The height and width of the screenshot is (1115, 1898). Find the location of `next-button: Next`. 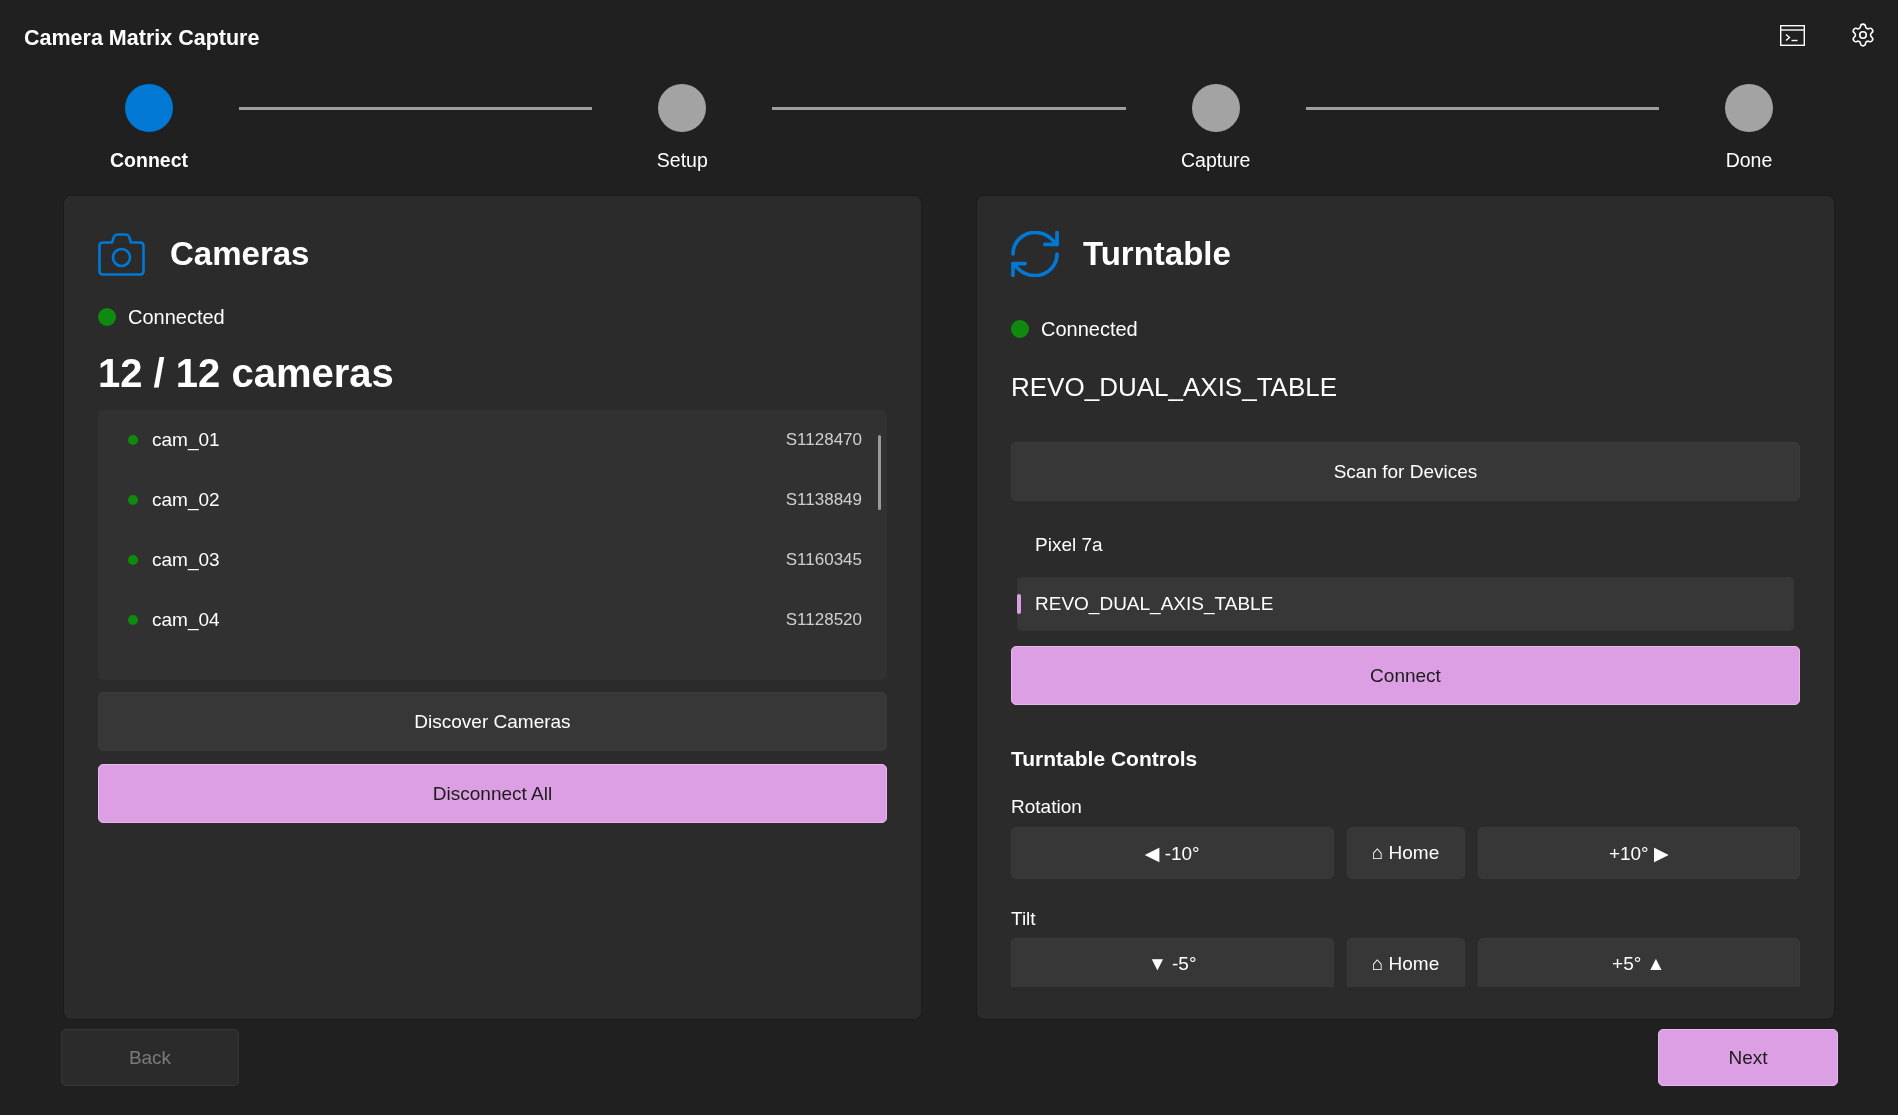

next-button: Next is located at coordinates (1748, 1057).